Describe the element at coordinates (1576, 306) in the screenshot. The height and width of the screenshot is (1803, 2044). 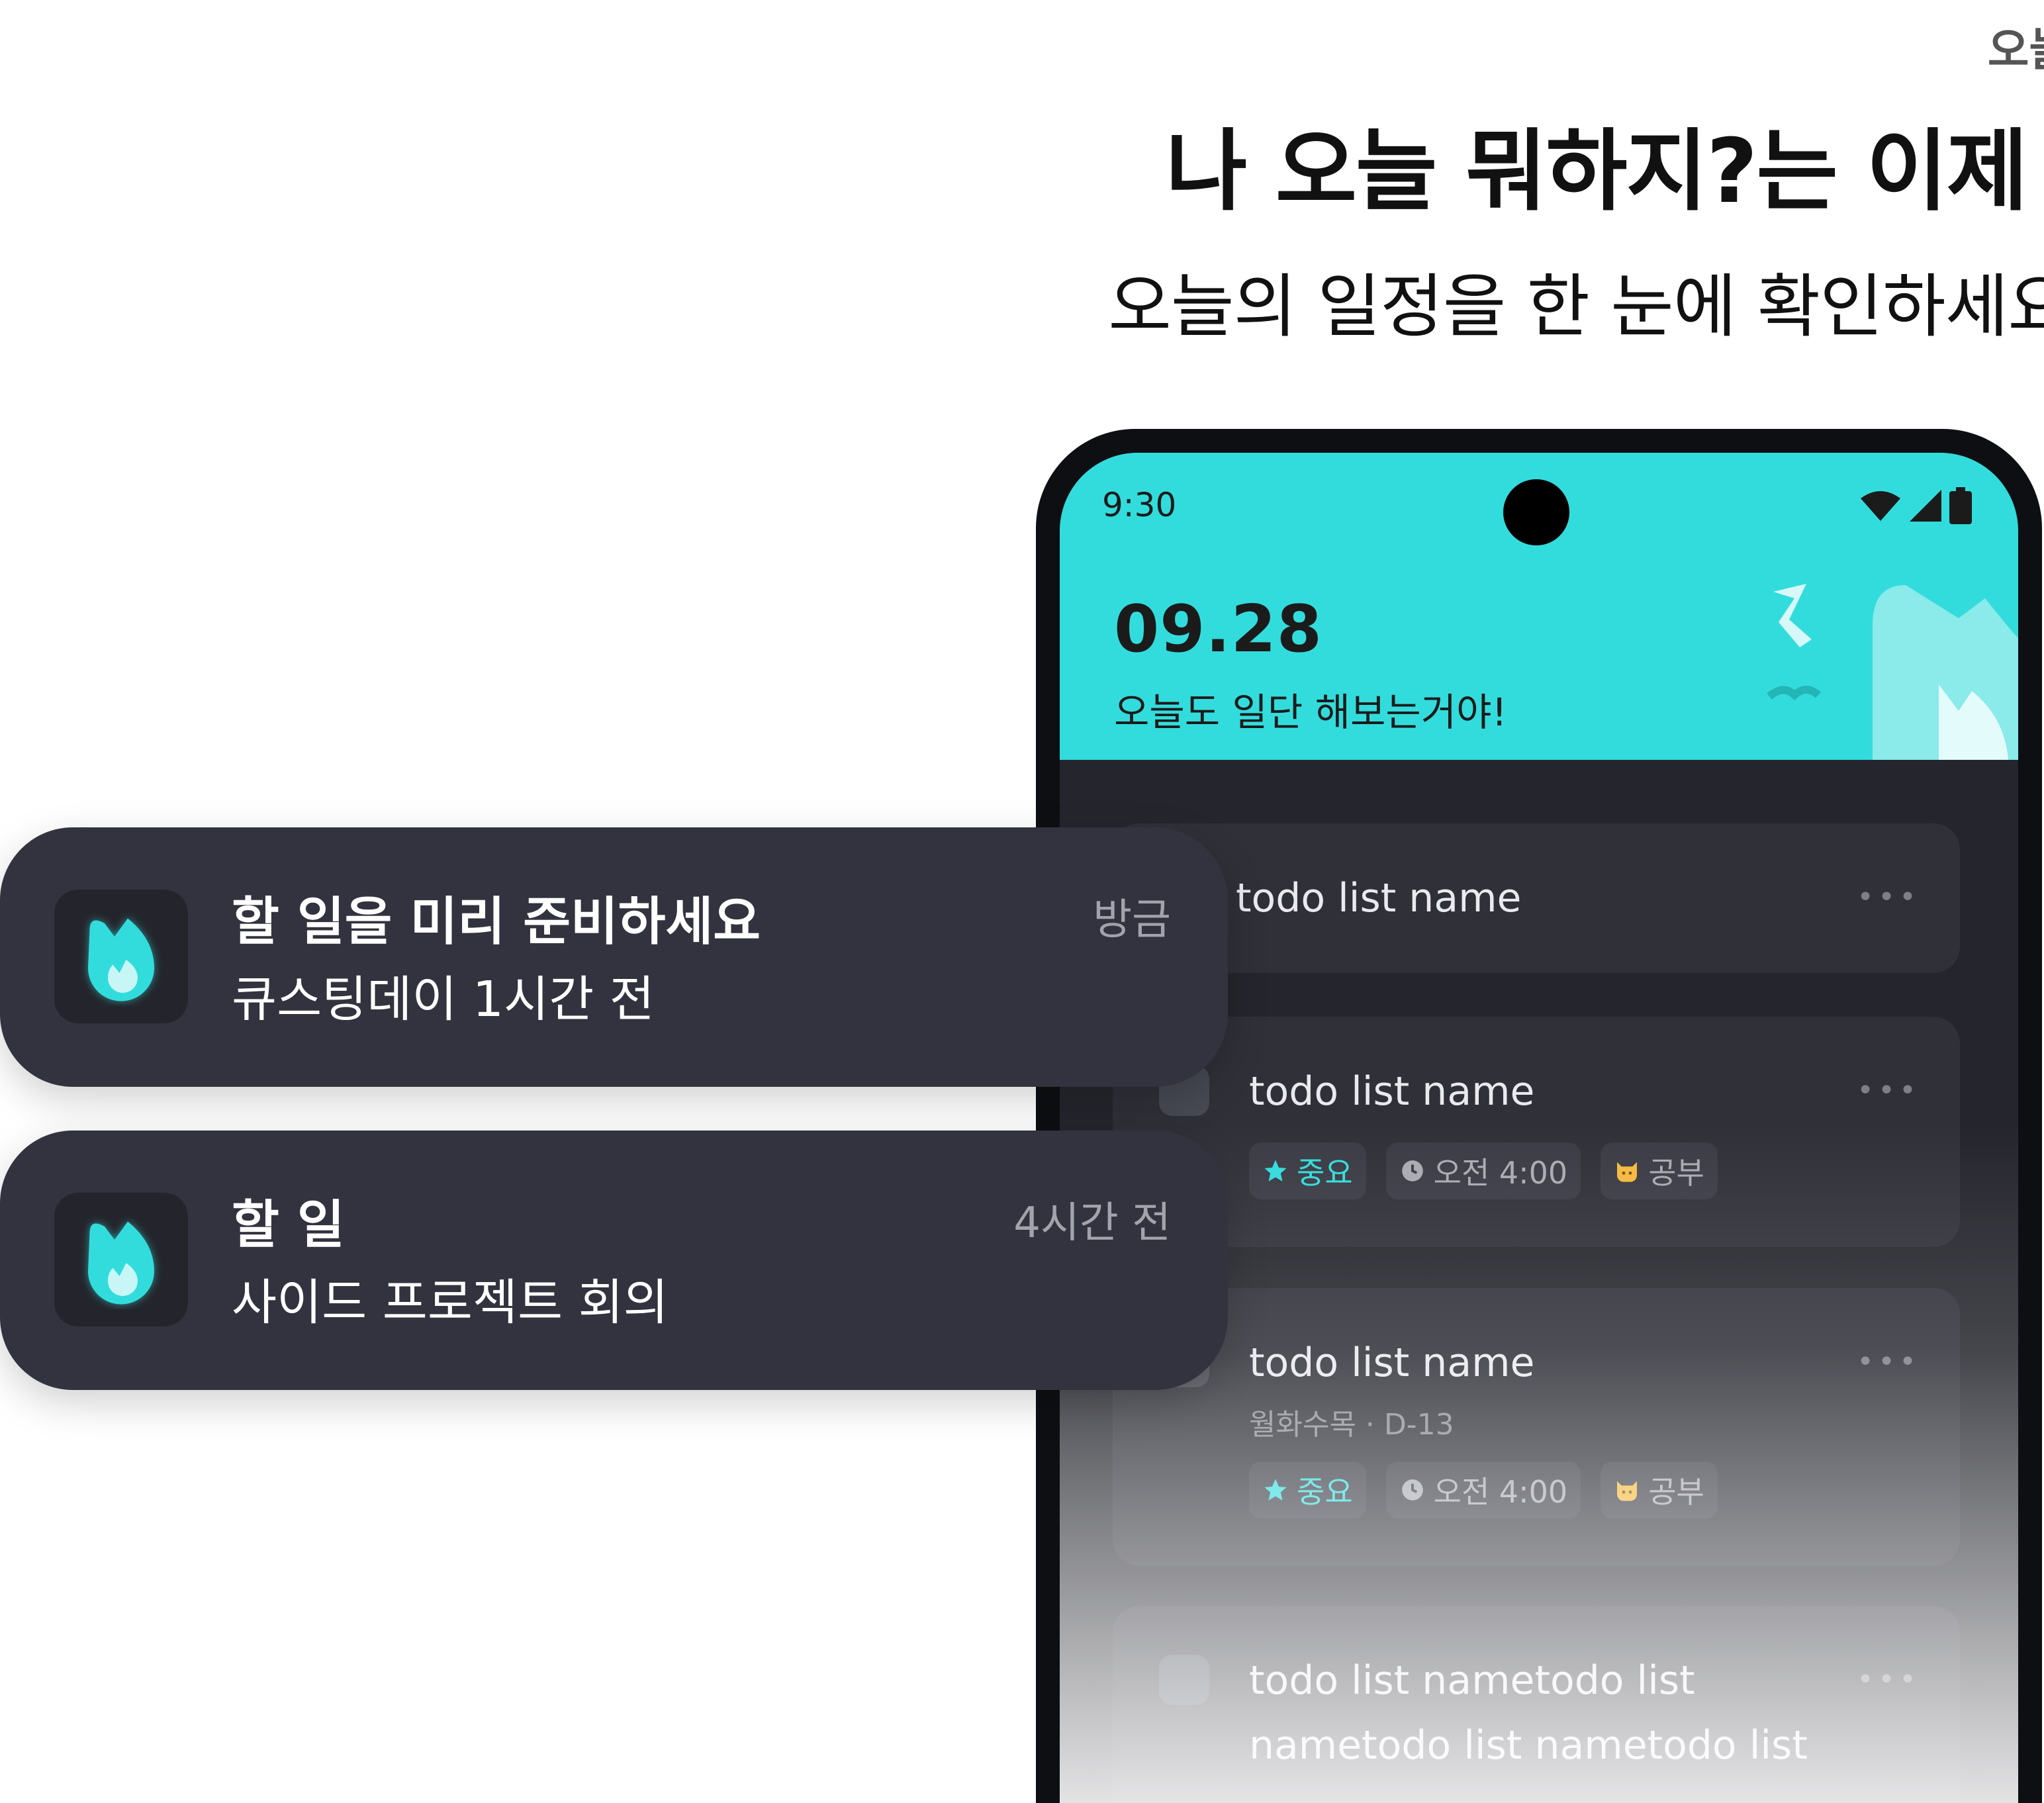
I see `page-subheadline: 오늘의 일정을 한 눈에 확인하세요` at that location.